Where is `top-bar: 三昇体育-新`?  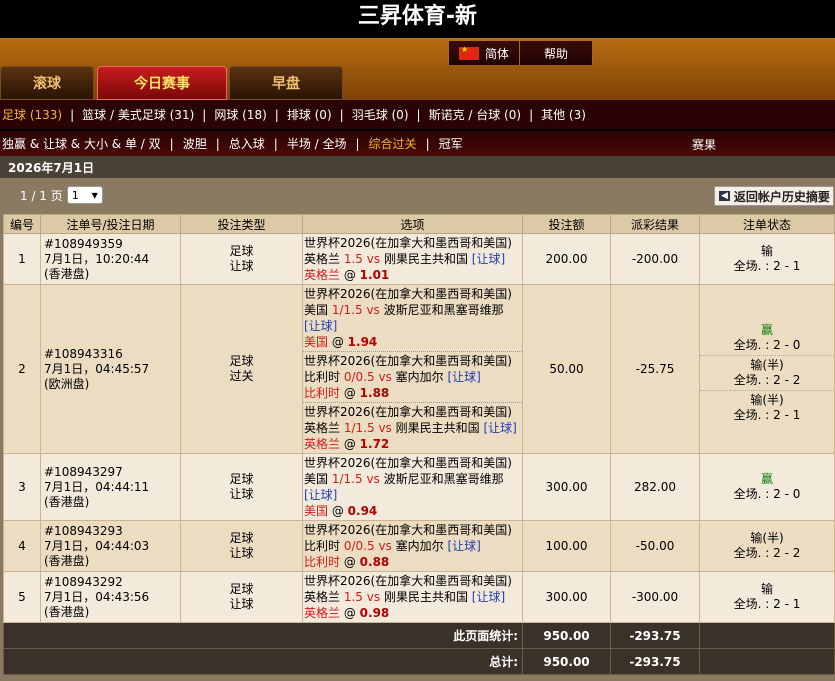
top-bar: 三昇体育-新 is located at coordinates (417, 19).